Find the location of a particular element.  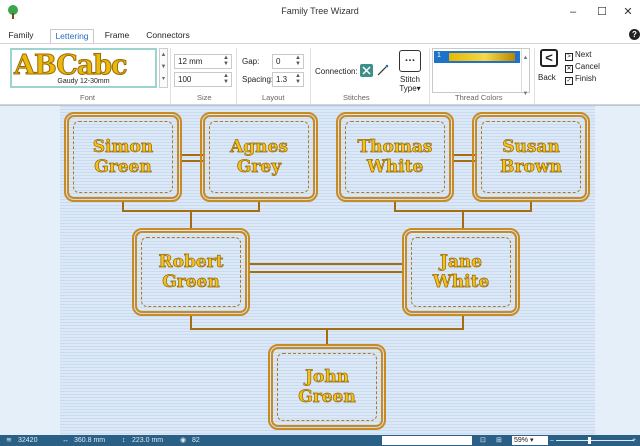

jump-icon is located at coordinates (366, 70).